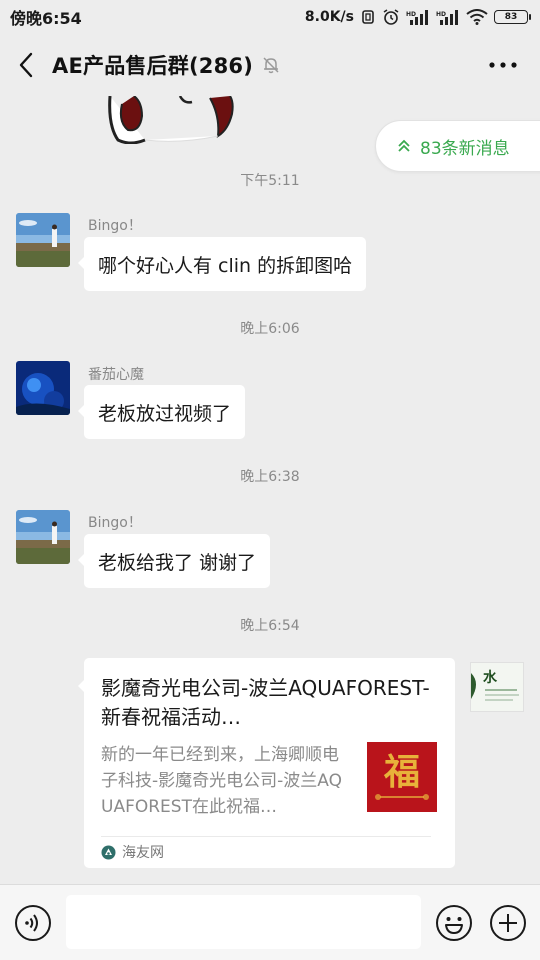 The width and height of the screenshot is (540, 960). Describe the element at coordinates (404, 145) in the screenshot. I see `double-chevron-up-icon` at that location.